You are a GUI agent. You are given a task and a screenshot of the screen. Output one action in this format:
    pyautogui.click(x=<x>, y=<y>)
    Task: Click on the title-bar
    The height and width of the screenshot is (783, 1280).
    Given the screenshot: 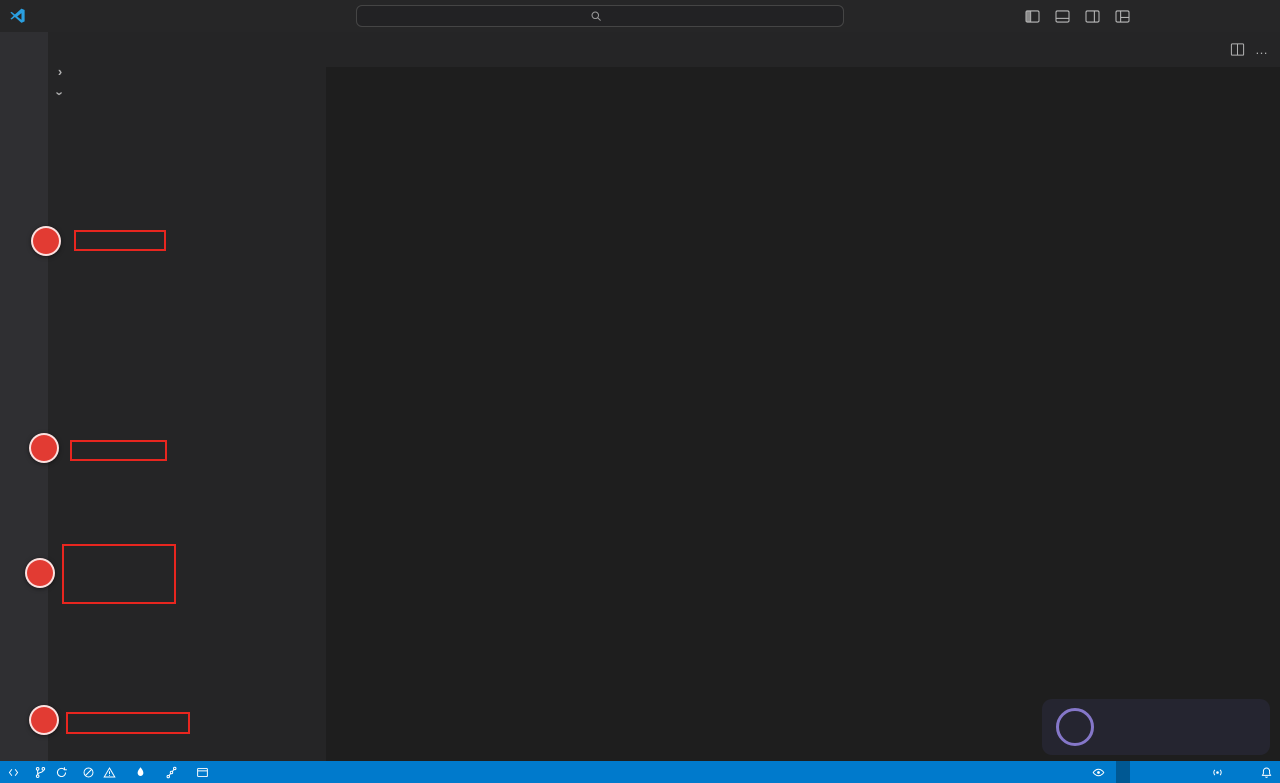 What is the action you would take?
    pyautogui.click(x=640, y=16)
    